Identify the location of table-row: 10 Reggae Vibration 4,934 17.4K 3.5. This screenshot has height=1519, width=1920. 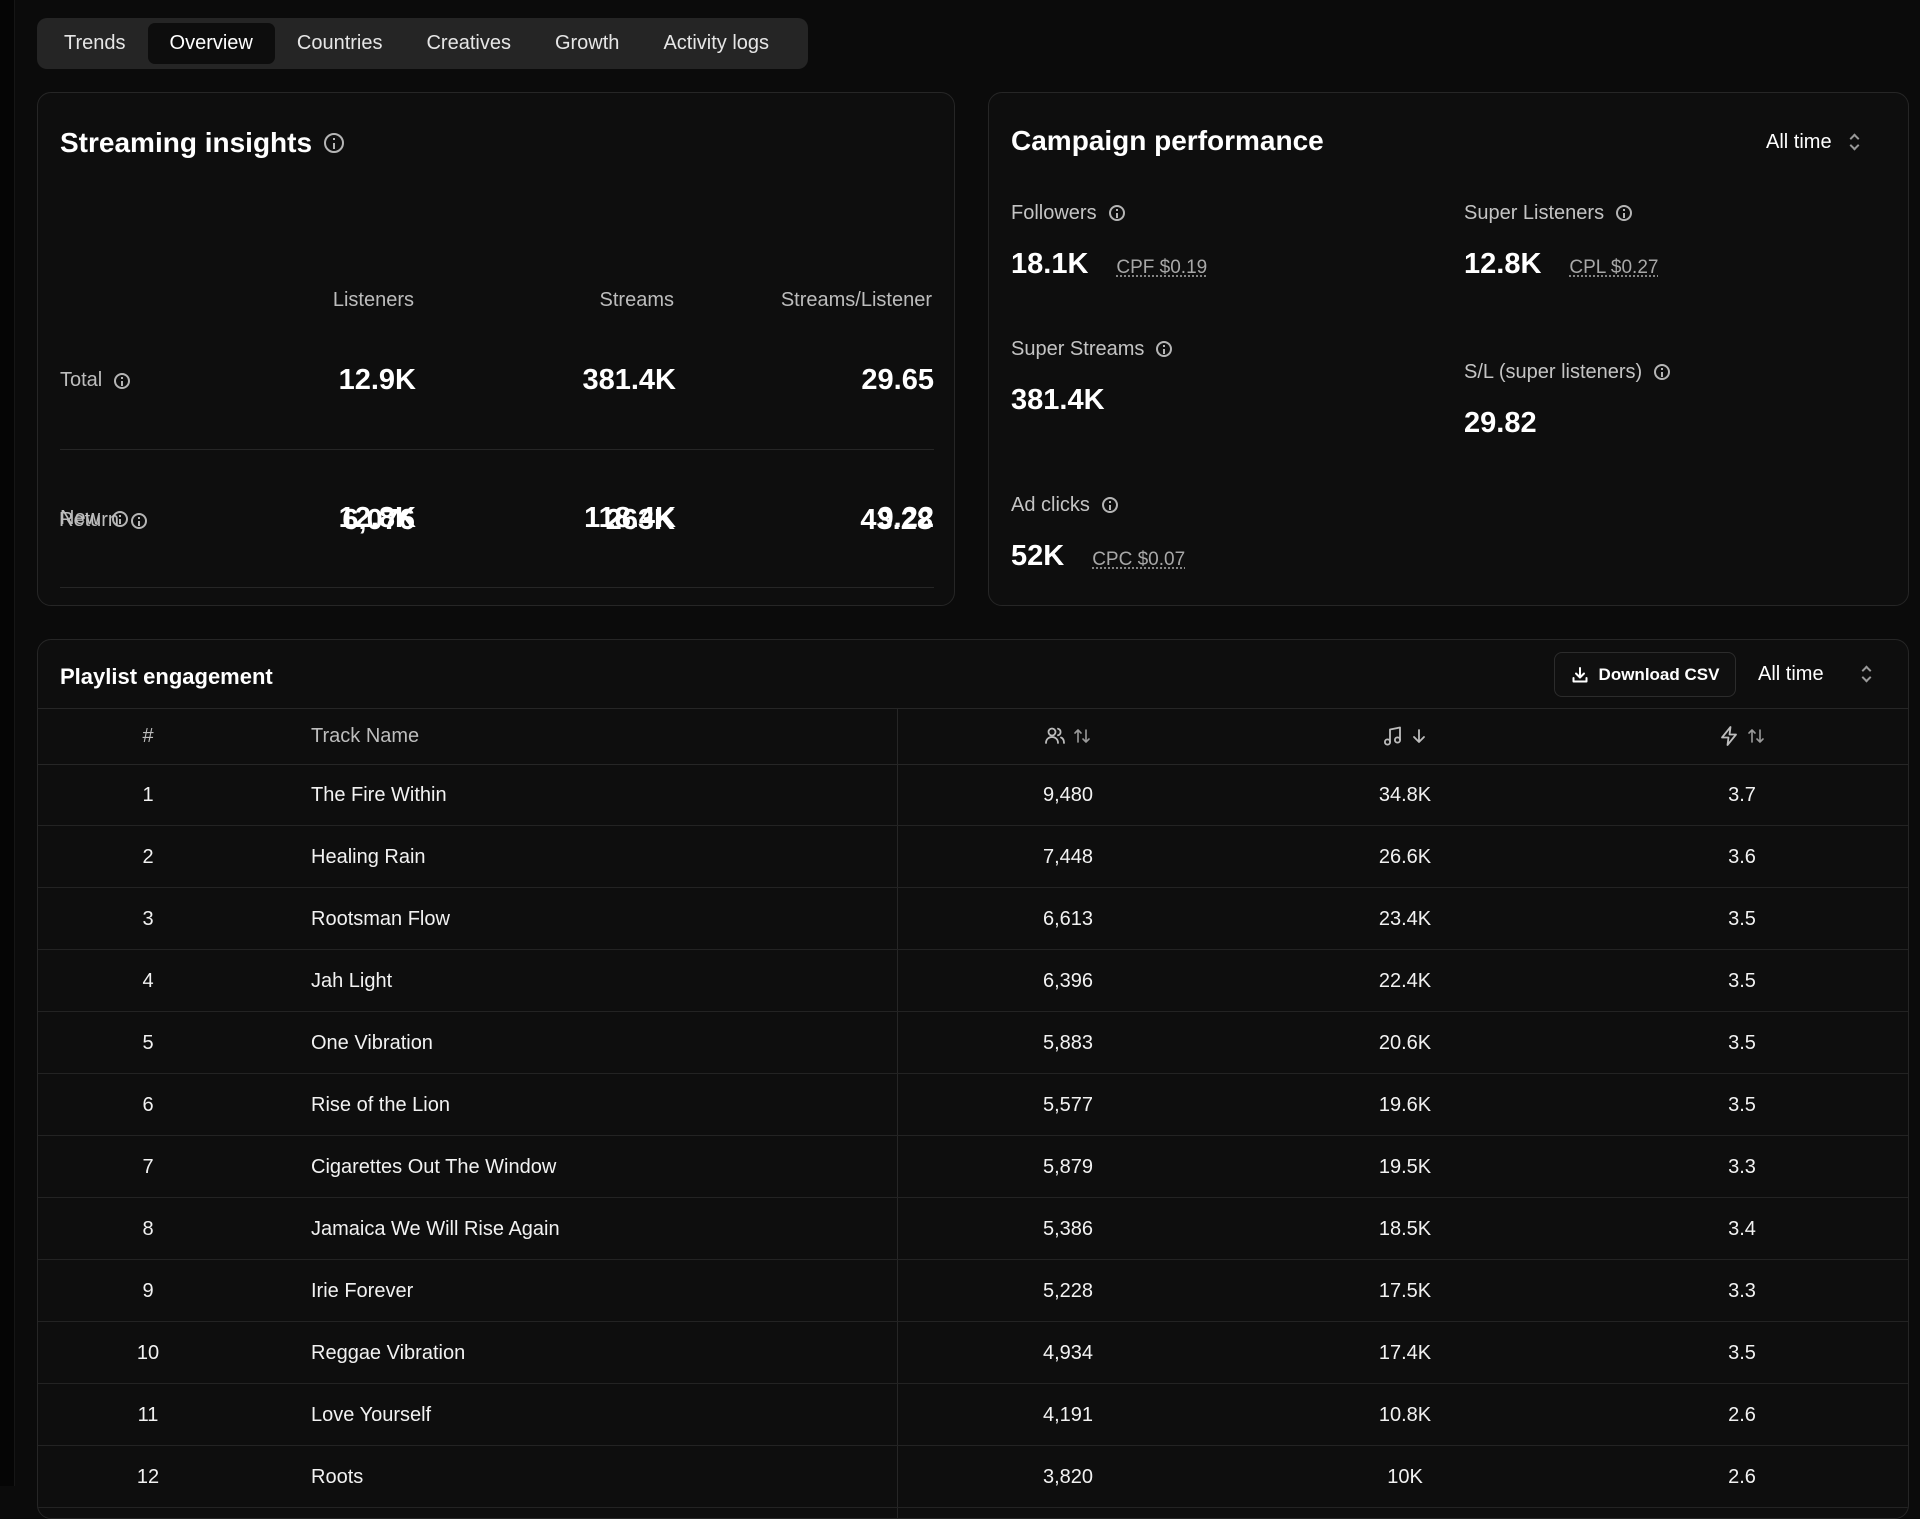
(973, 1353).